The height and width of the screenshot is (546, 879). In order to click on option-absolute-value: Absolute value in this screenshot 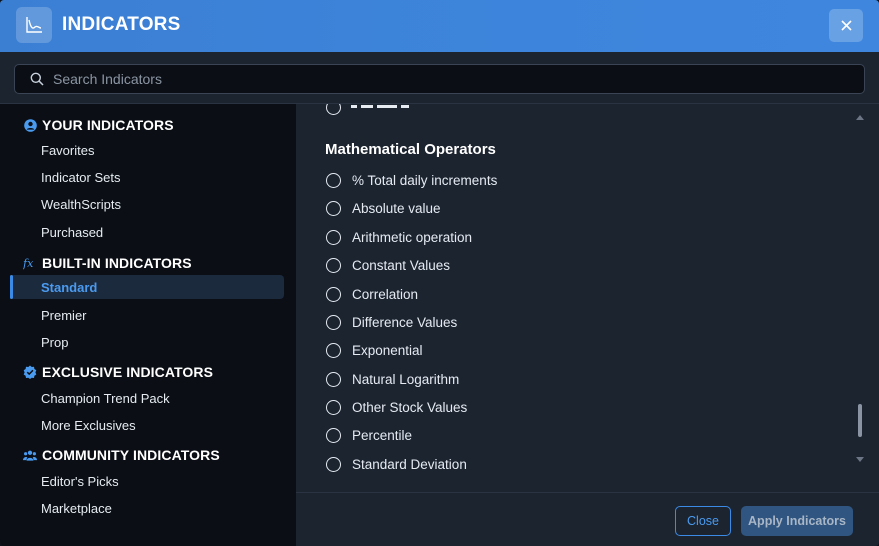, I will do `click(383, 208)`.